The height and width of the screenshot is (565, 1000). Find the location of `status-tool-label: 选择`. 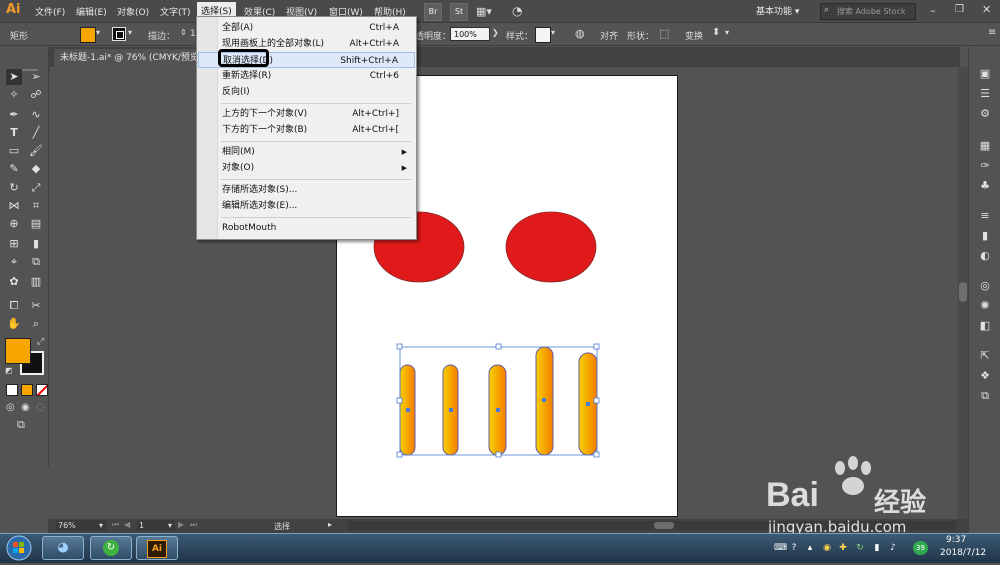

status-tool-label: 选择 is located at coordinates (282, 526).